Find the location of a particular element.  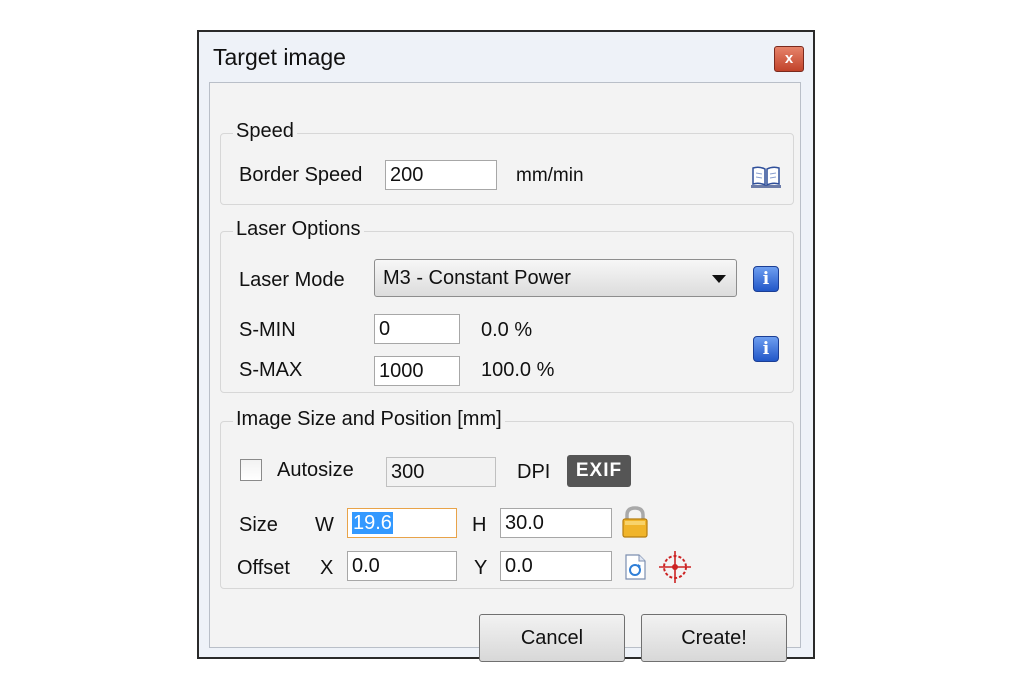

offset-x-input: 0.0 is located at coordinates (402, 566).